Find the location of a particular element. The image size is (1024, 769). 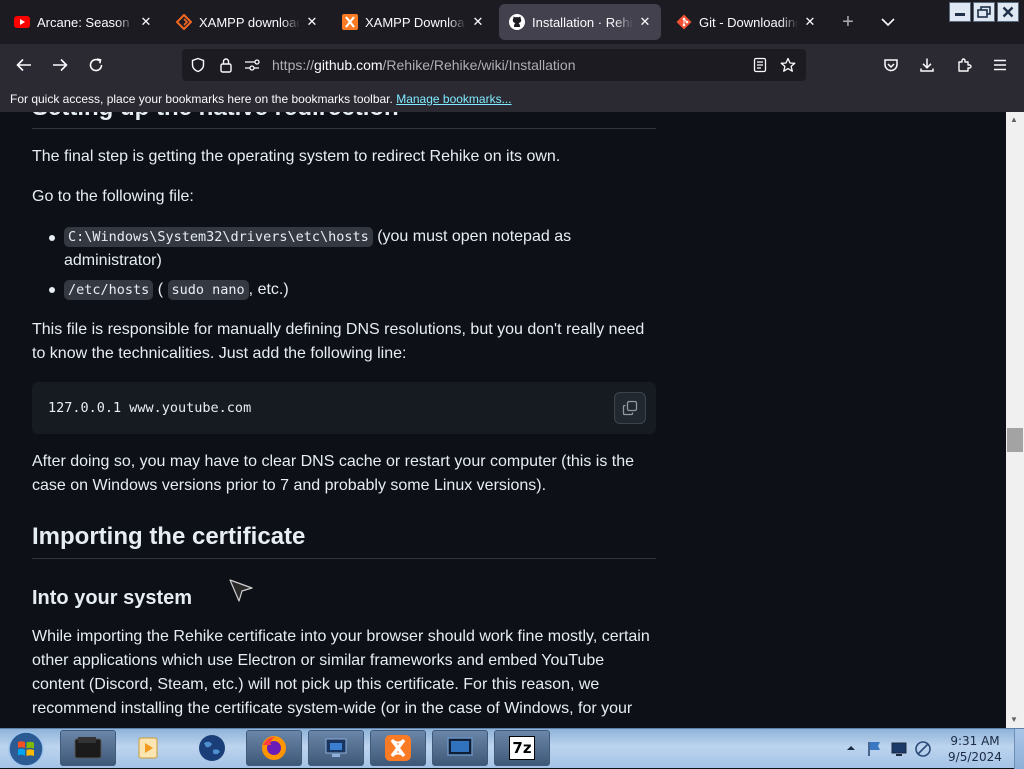

taskbar-xampp is located at coordinates (398, 748).